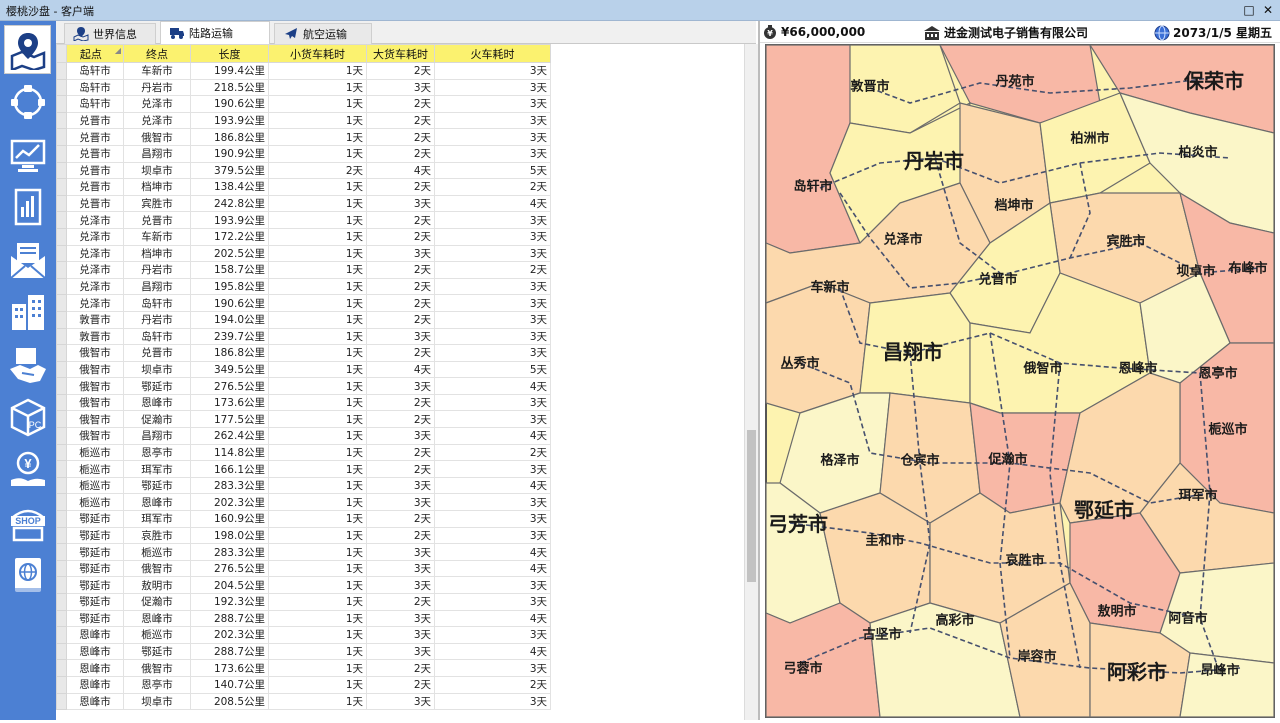 The width and height of the screenshot is (1280, 723). I want to click on city-label: 珥军市, so click(1197, 496).